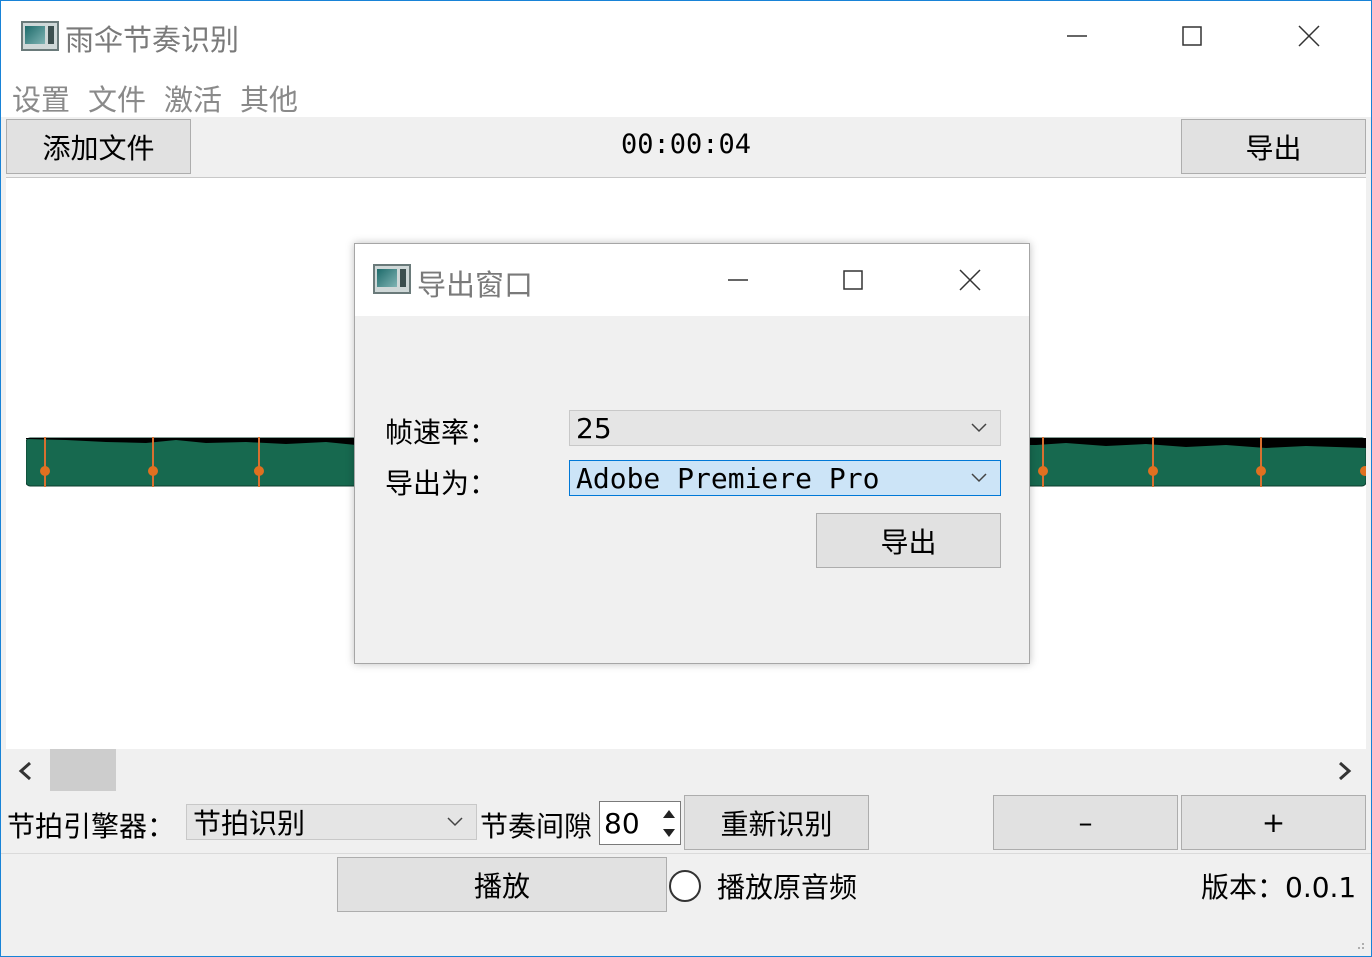 The image size is (1372, 957). I want to click on dialog-minimize-button, so click(738, 280).